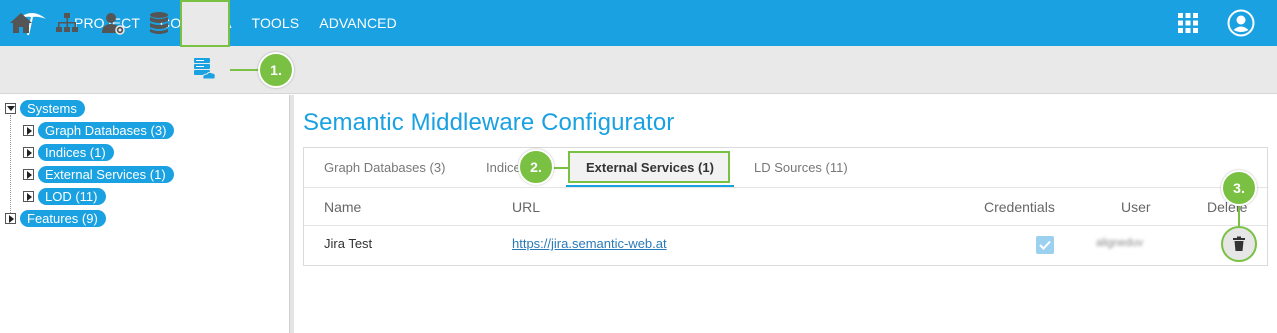  I want to click on callout-1-connector, so click(245, 70).